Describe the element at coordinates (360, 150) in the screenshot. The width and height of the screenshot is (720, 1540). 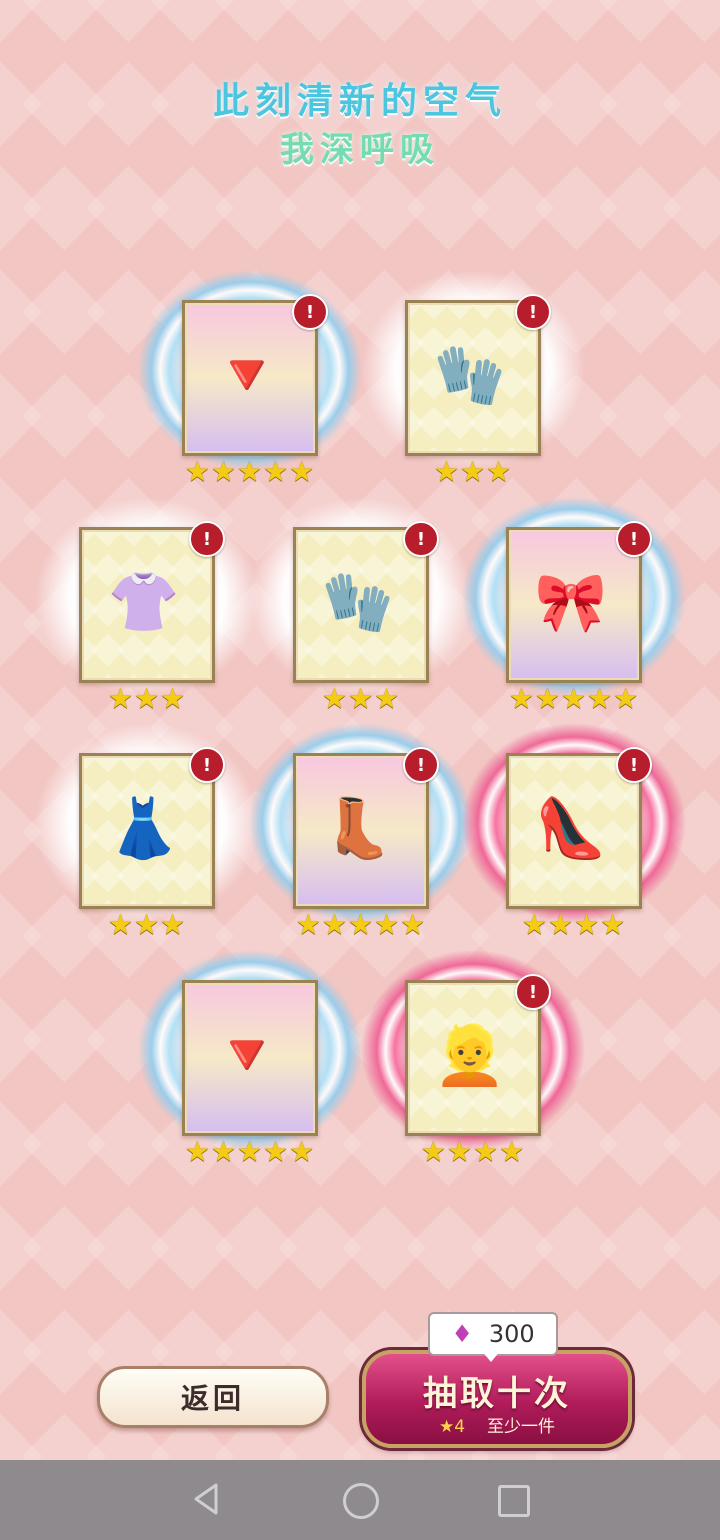
I see `page-subtitle: 我深呼吸` at that location.